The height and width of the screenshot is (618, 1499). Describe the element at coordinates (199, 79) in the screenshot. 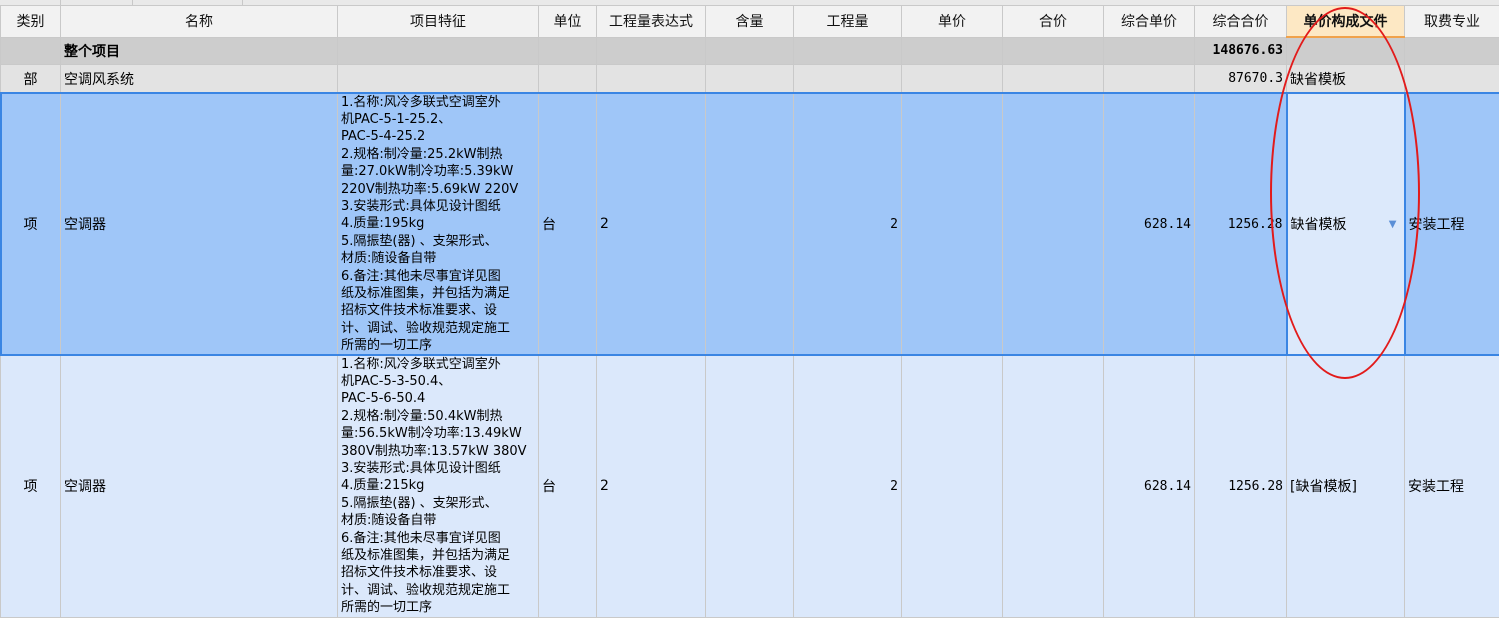

I see `section-name: 空调风系统` at that location.